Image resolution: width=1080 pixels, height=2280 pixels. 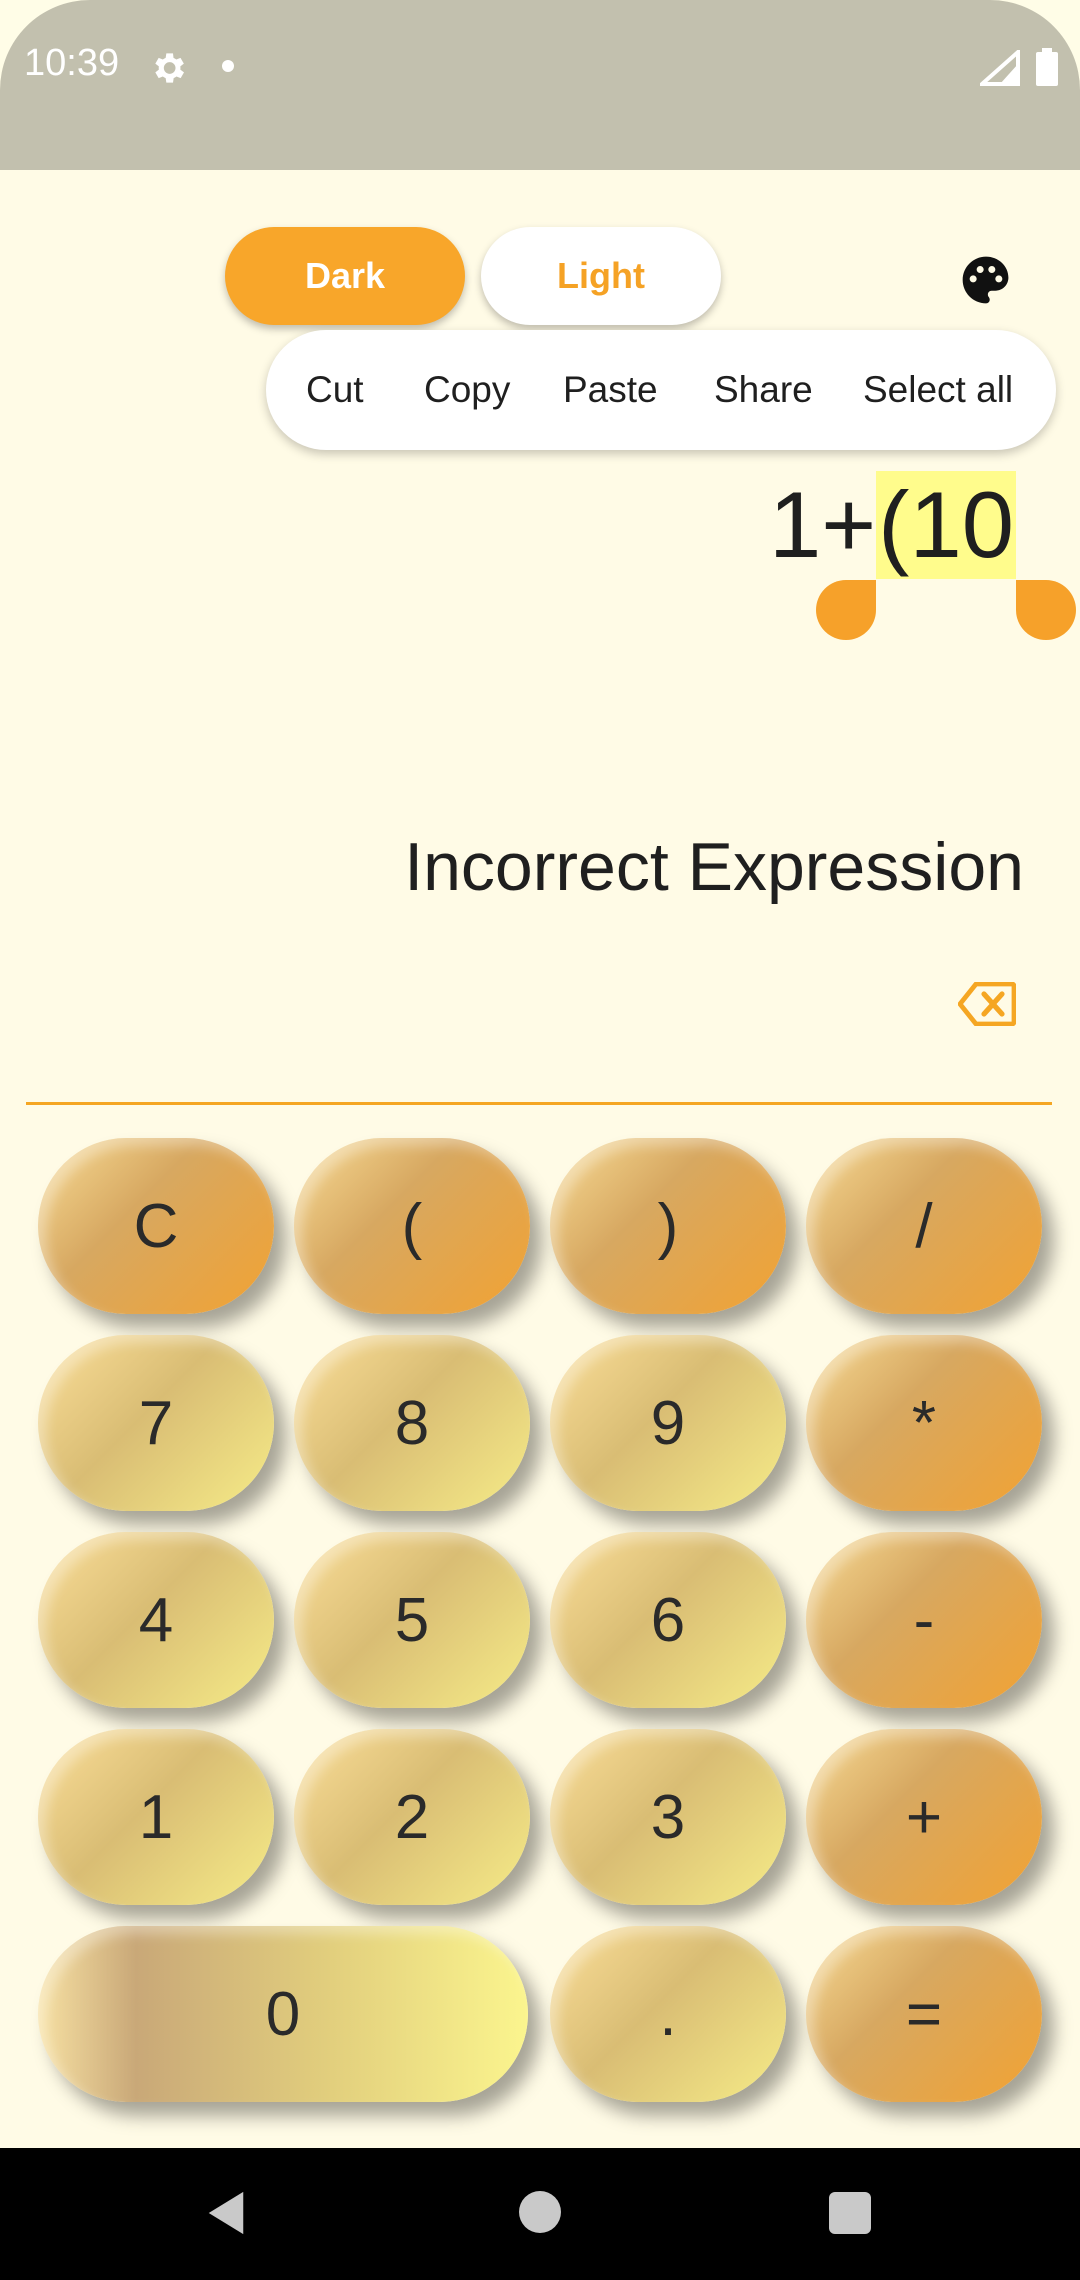 I want to click on dark-theme-button: Dark, so click(x=345, y=276).